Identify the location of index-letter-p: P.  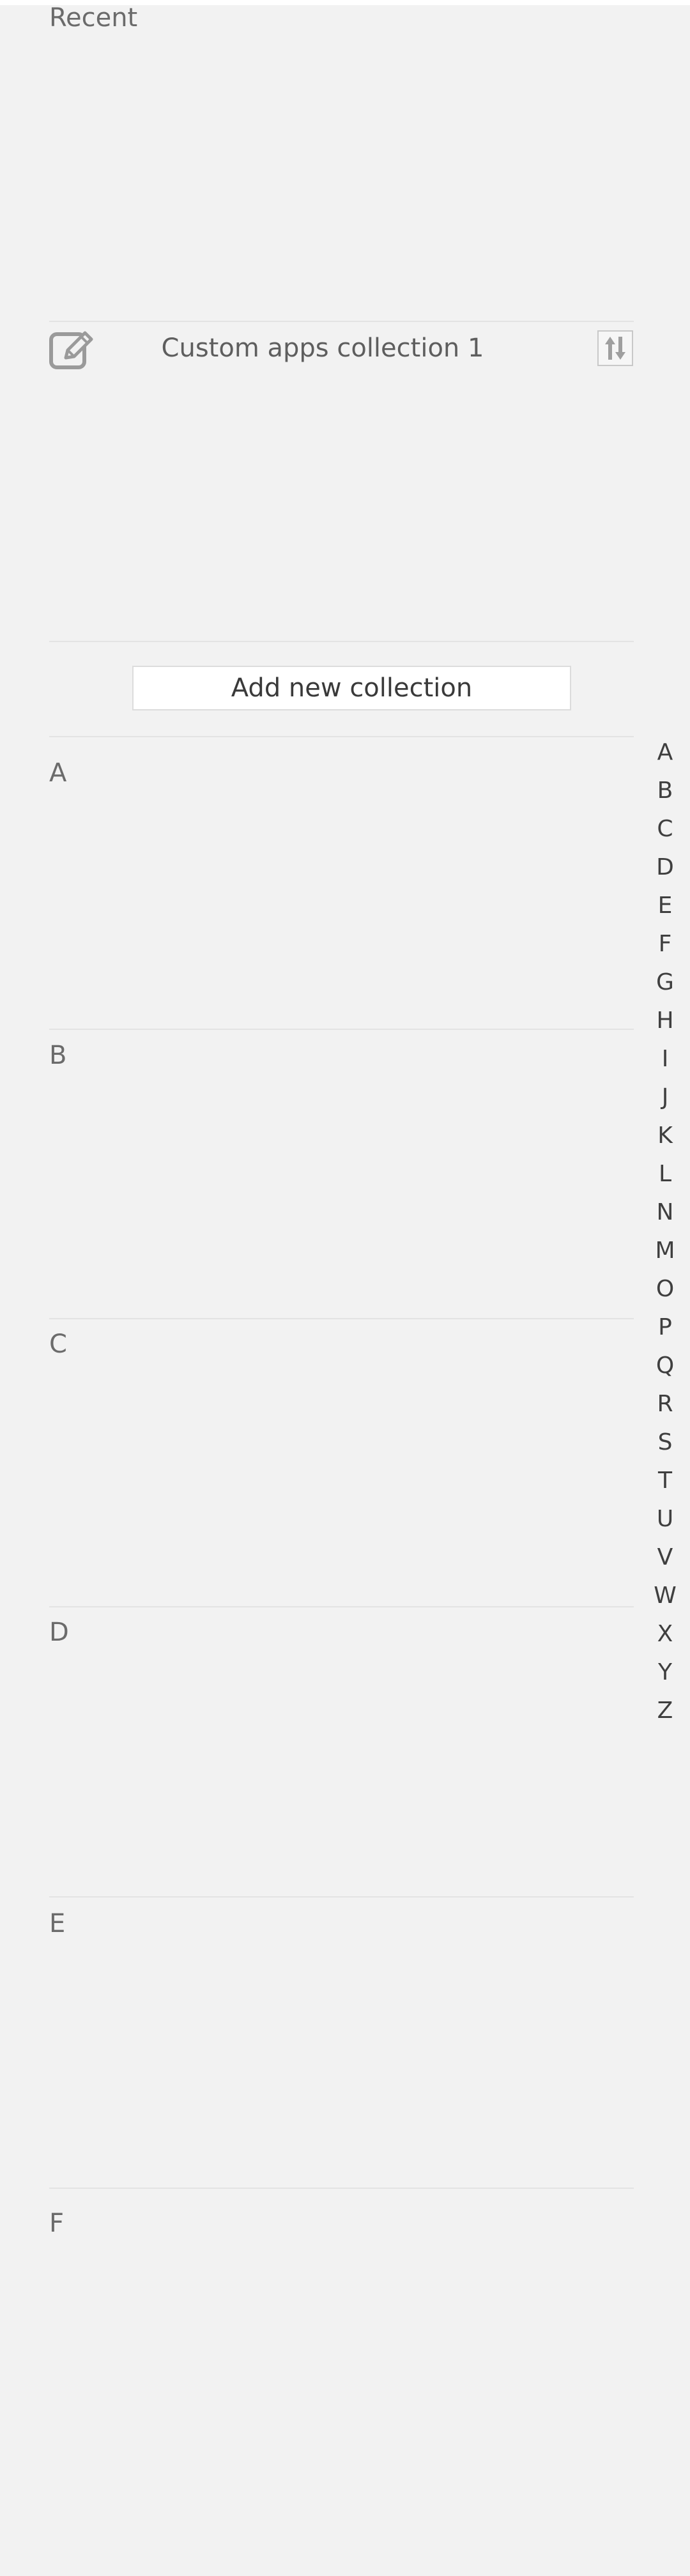
(665, 1327).